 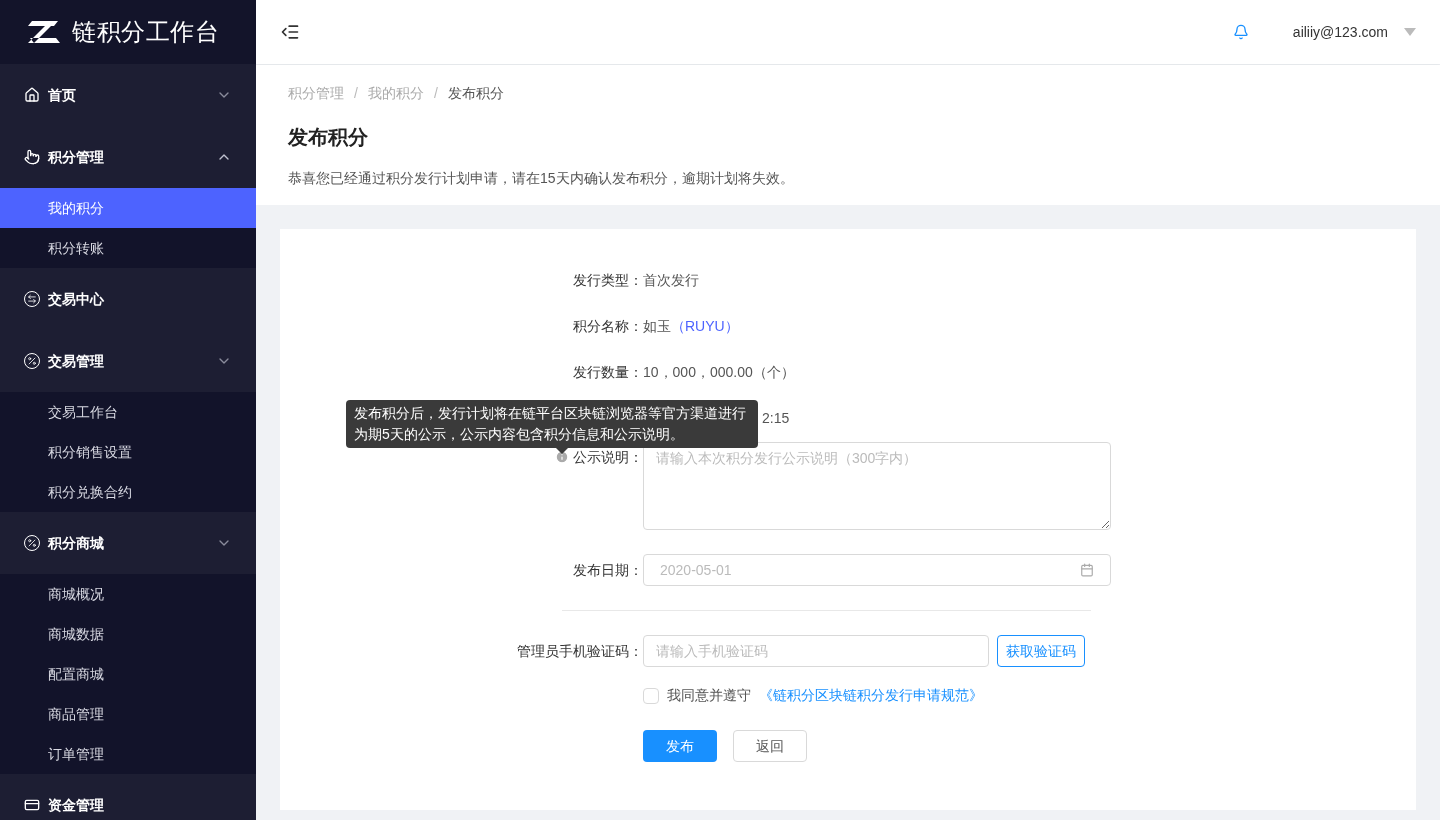 I want to click on back-button: 返回, so click(x=770, y=746).